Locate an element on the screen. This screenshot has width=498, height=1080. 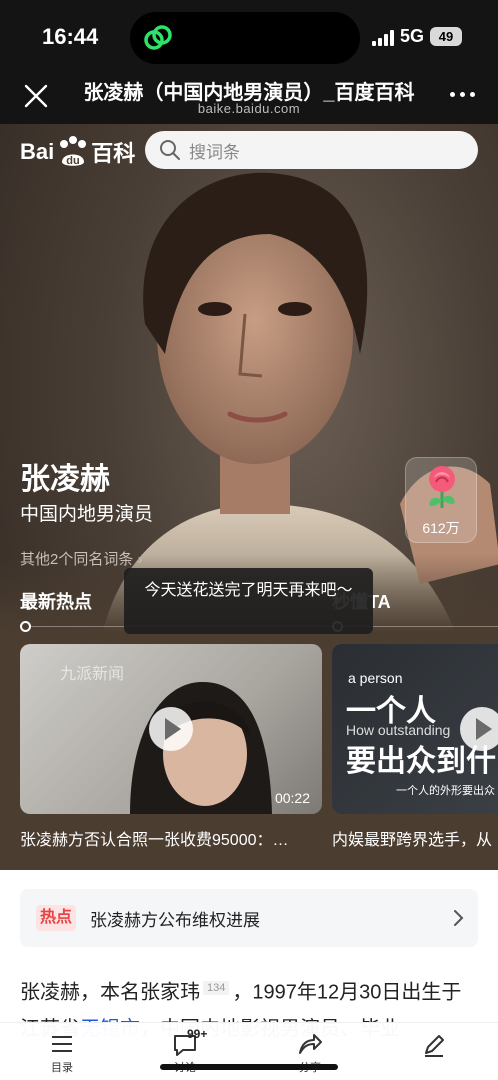
catalog-button: 目录 is located at coordinates (62, 1053).